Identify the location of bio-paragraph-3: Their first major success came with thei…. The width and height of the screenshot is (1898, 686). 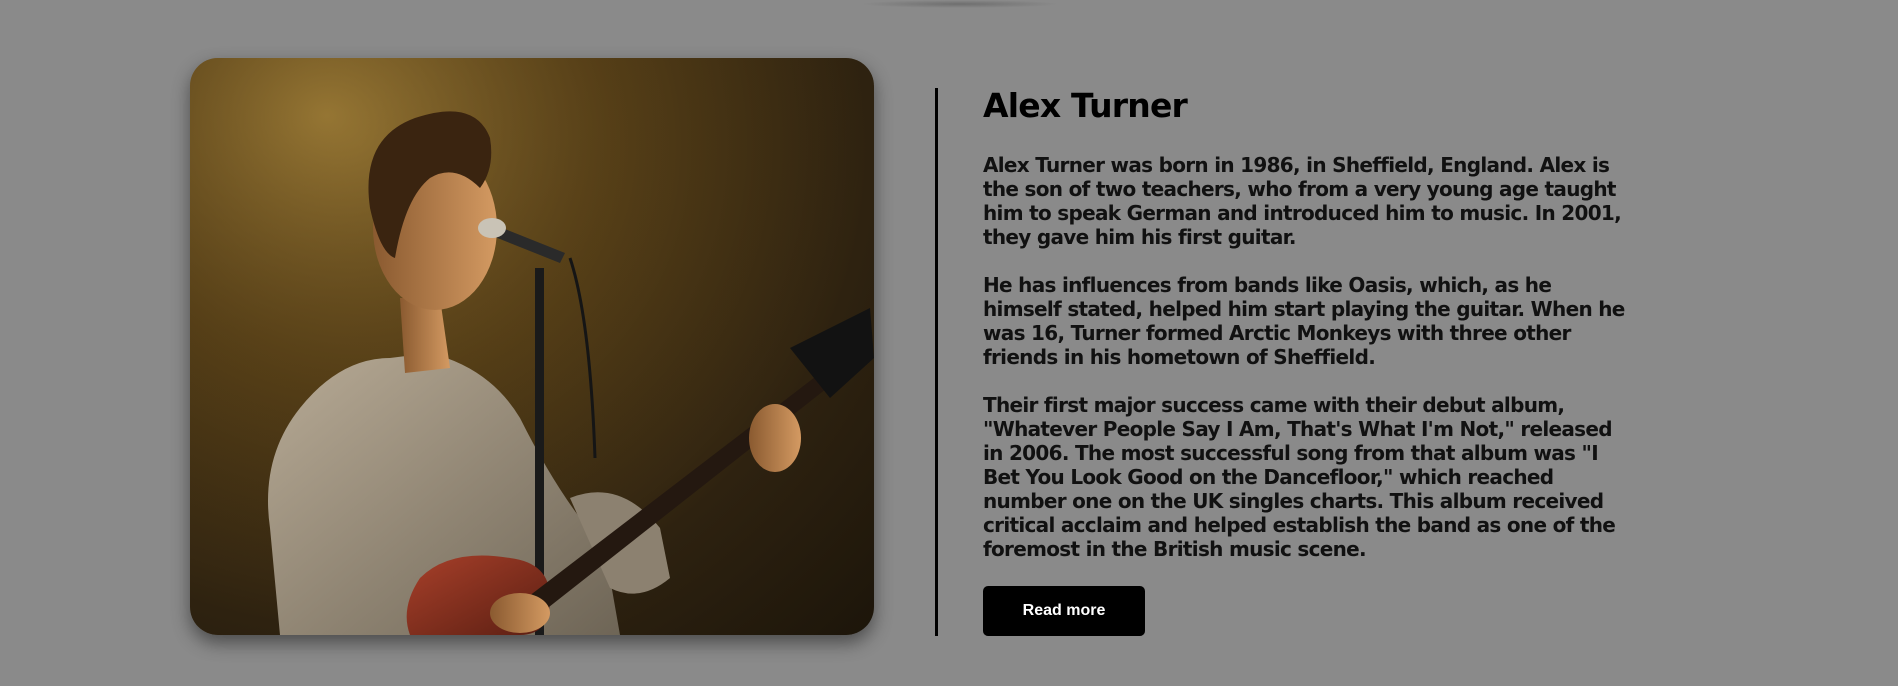
(1299, 477).